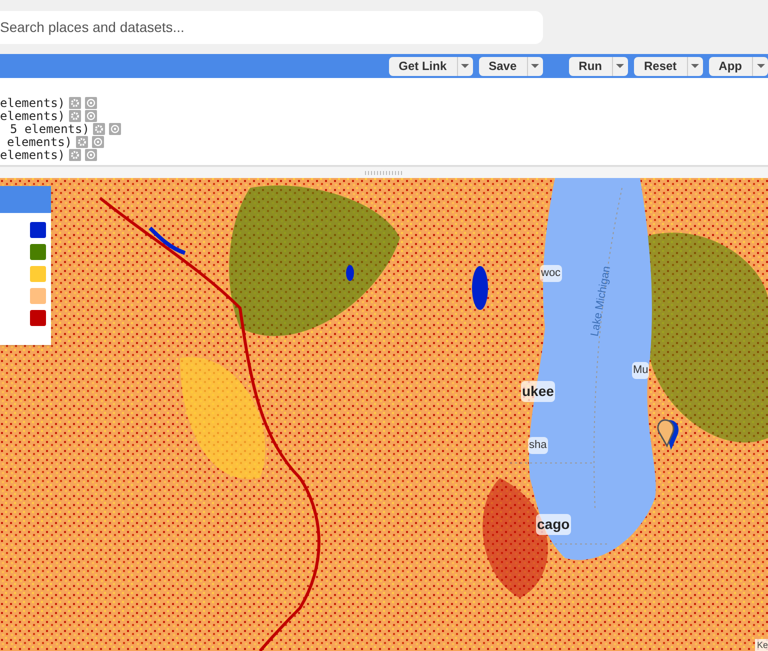 The width and height of the screenshot is (768, 651). Describe the element at coordinates (50, 129) in the screenshot. I see `console-output: 5 elements)` at that location.